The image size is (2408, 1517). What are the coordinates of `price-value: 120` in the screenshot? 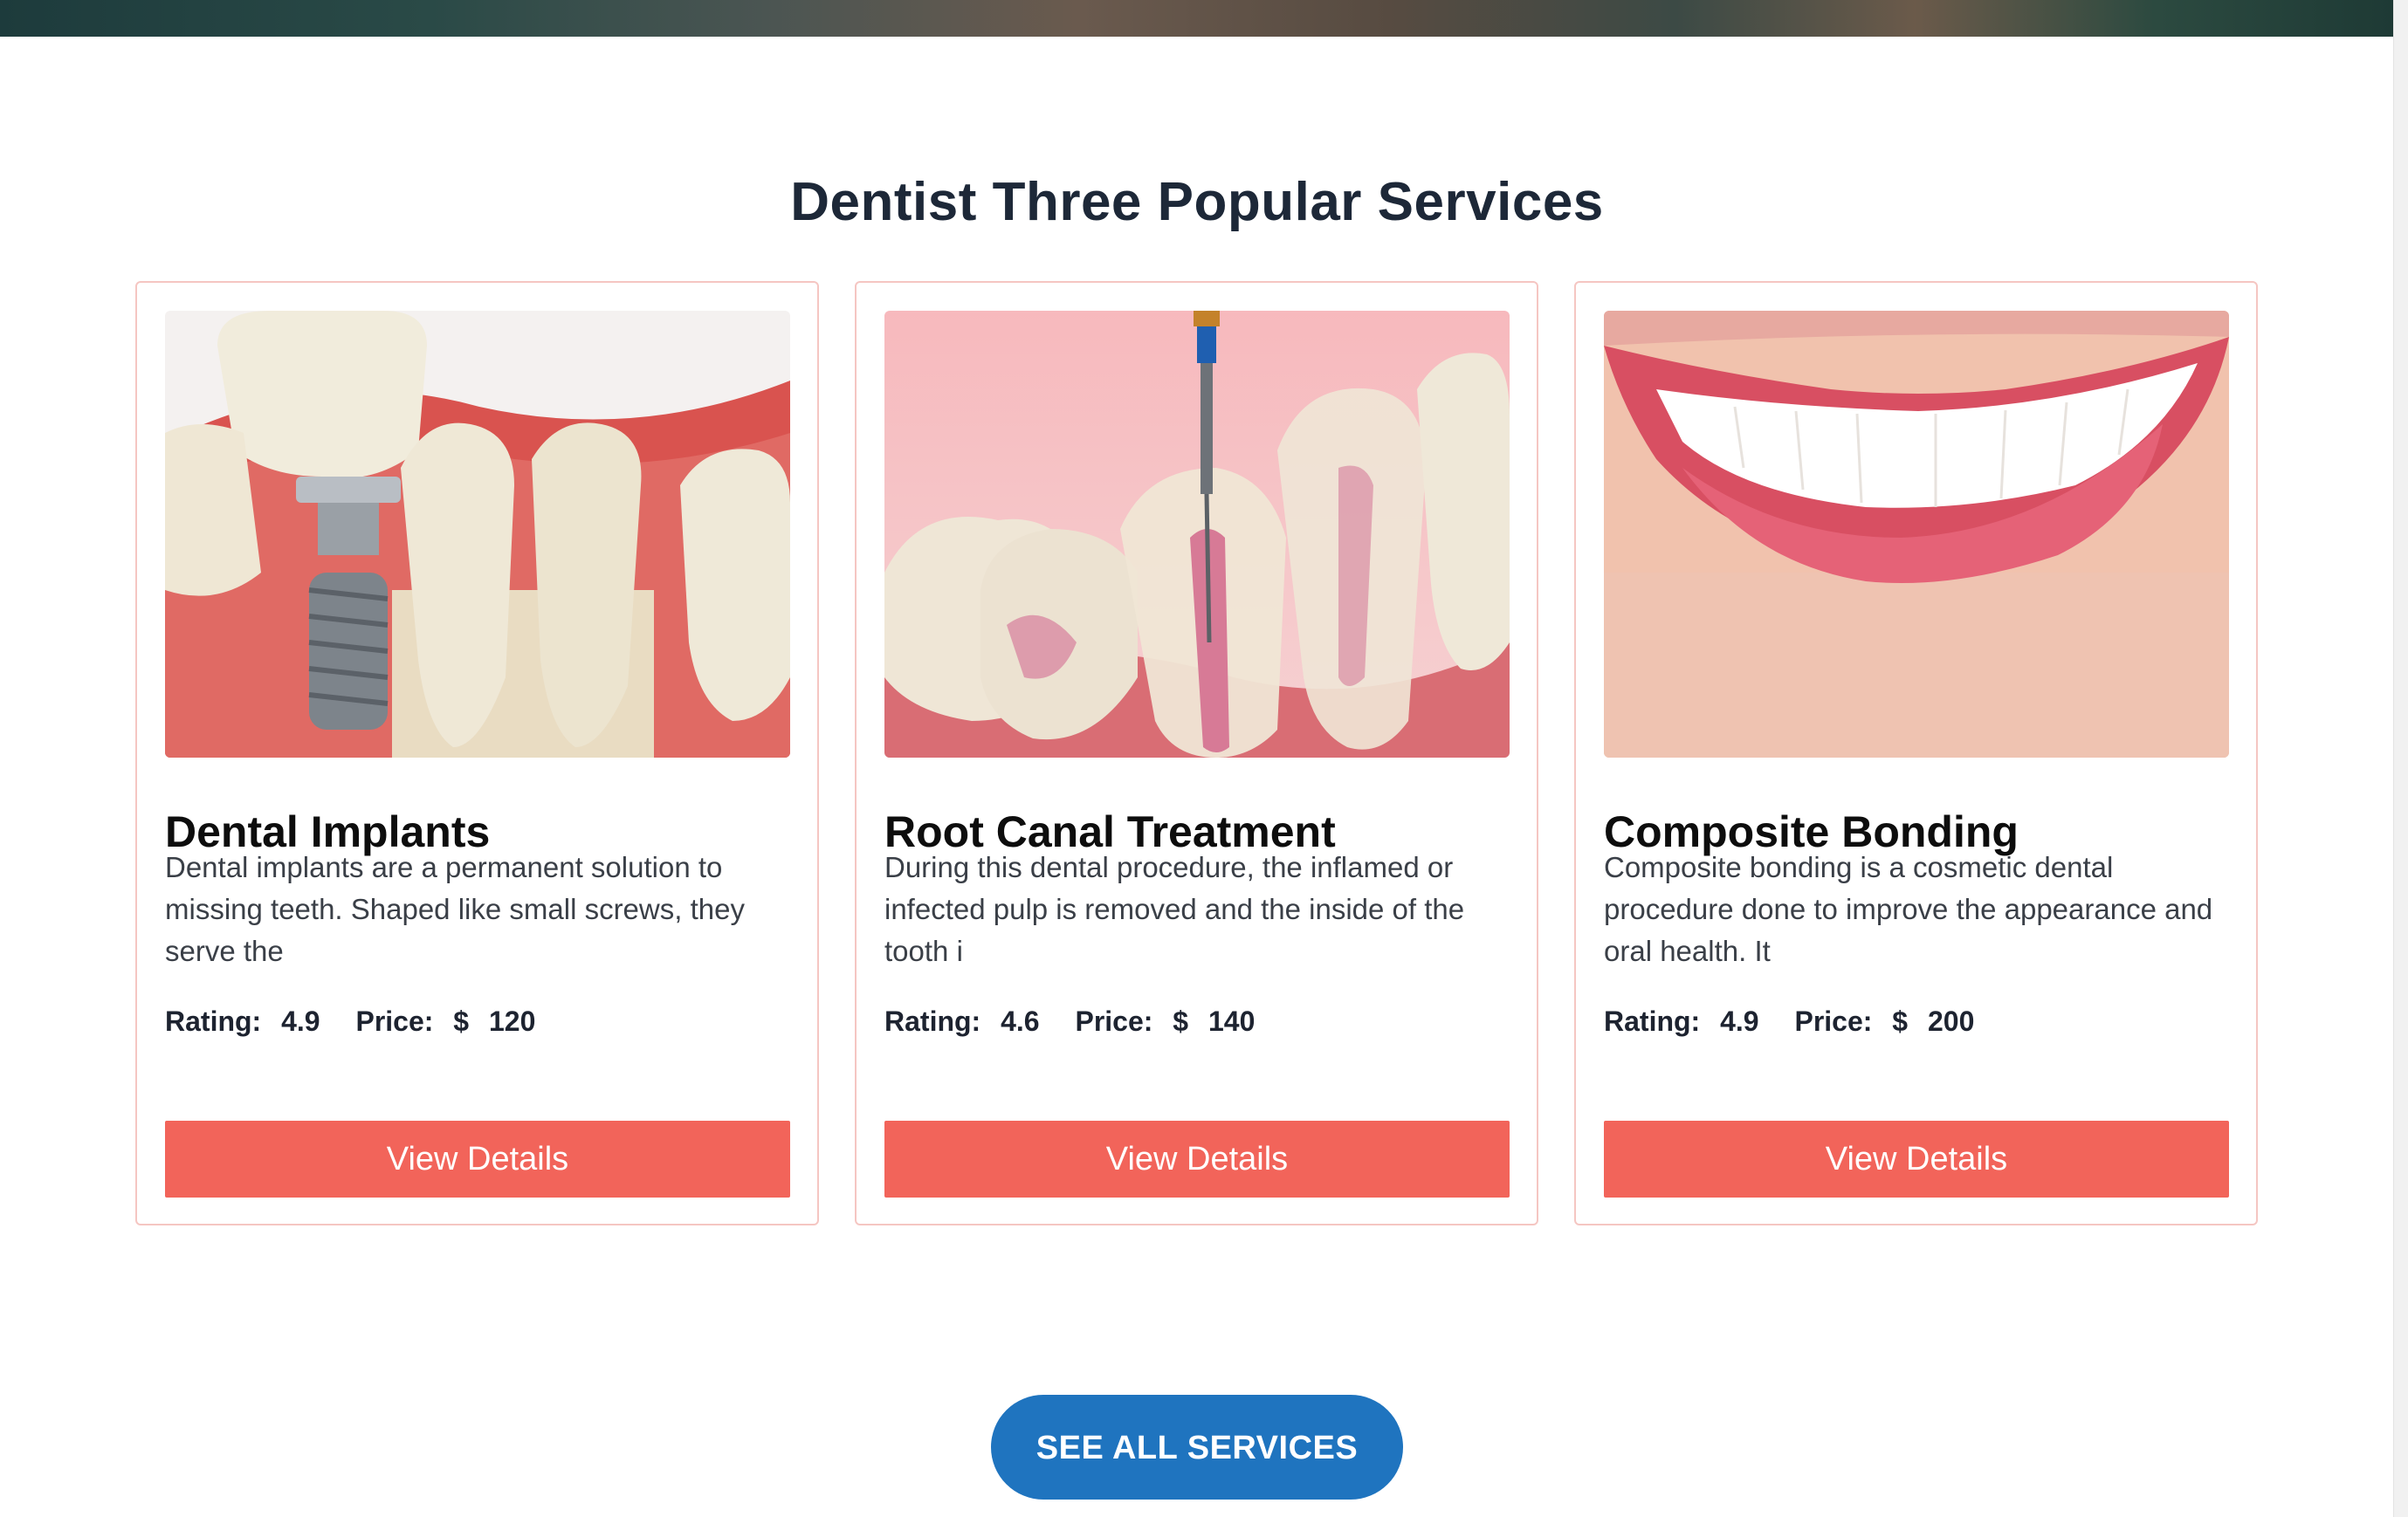 It's located at (512, 1022).